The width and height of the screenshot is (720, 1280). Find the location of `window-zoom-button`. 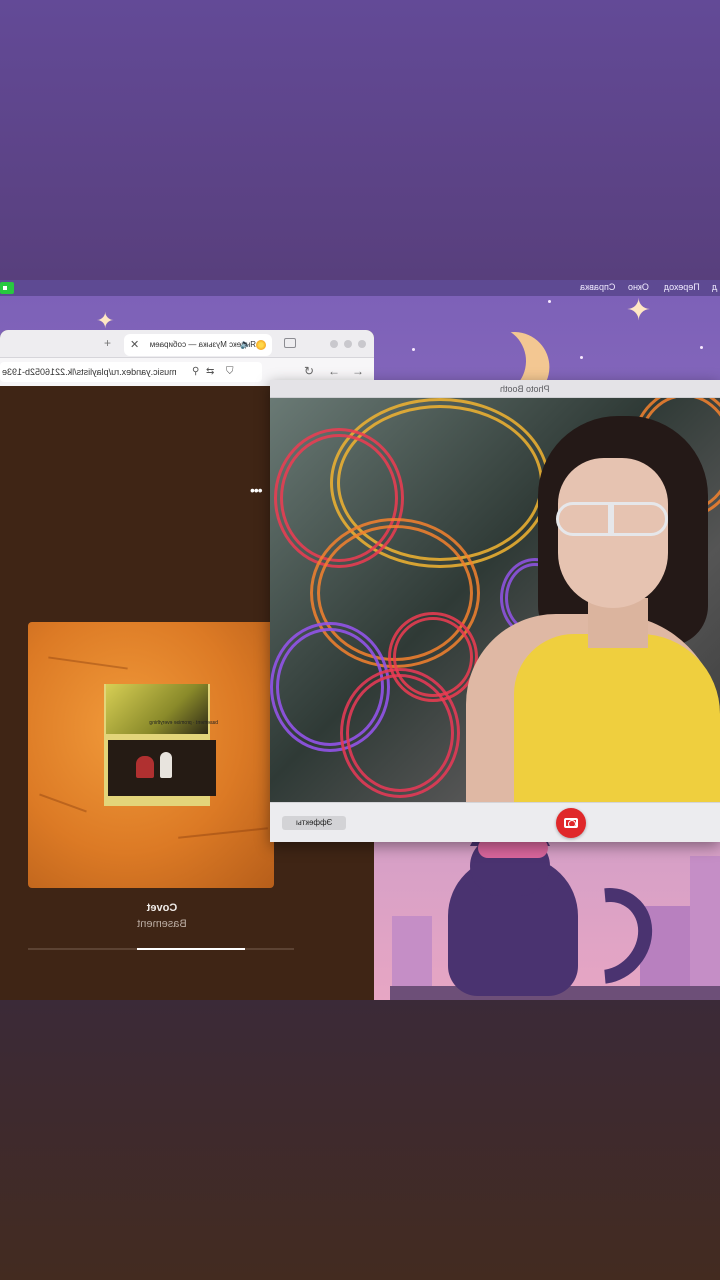

window-zoom-button is located at coordinates (334, 344).